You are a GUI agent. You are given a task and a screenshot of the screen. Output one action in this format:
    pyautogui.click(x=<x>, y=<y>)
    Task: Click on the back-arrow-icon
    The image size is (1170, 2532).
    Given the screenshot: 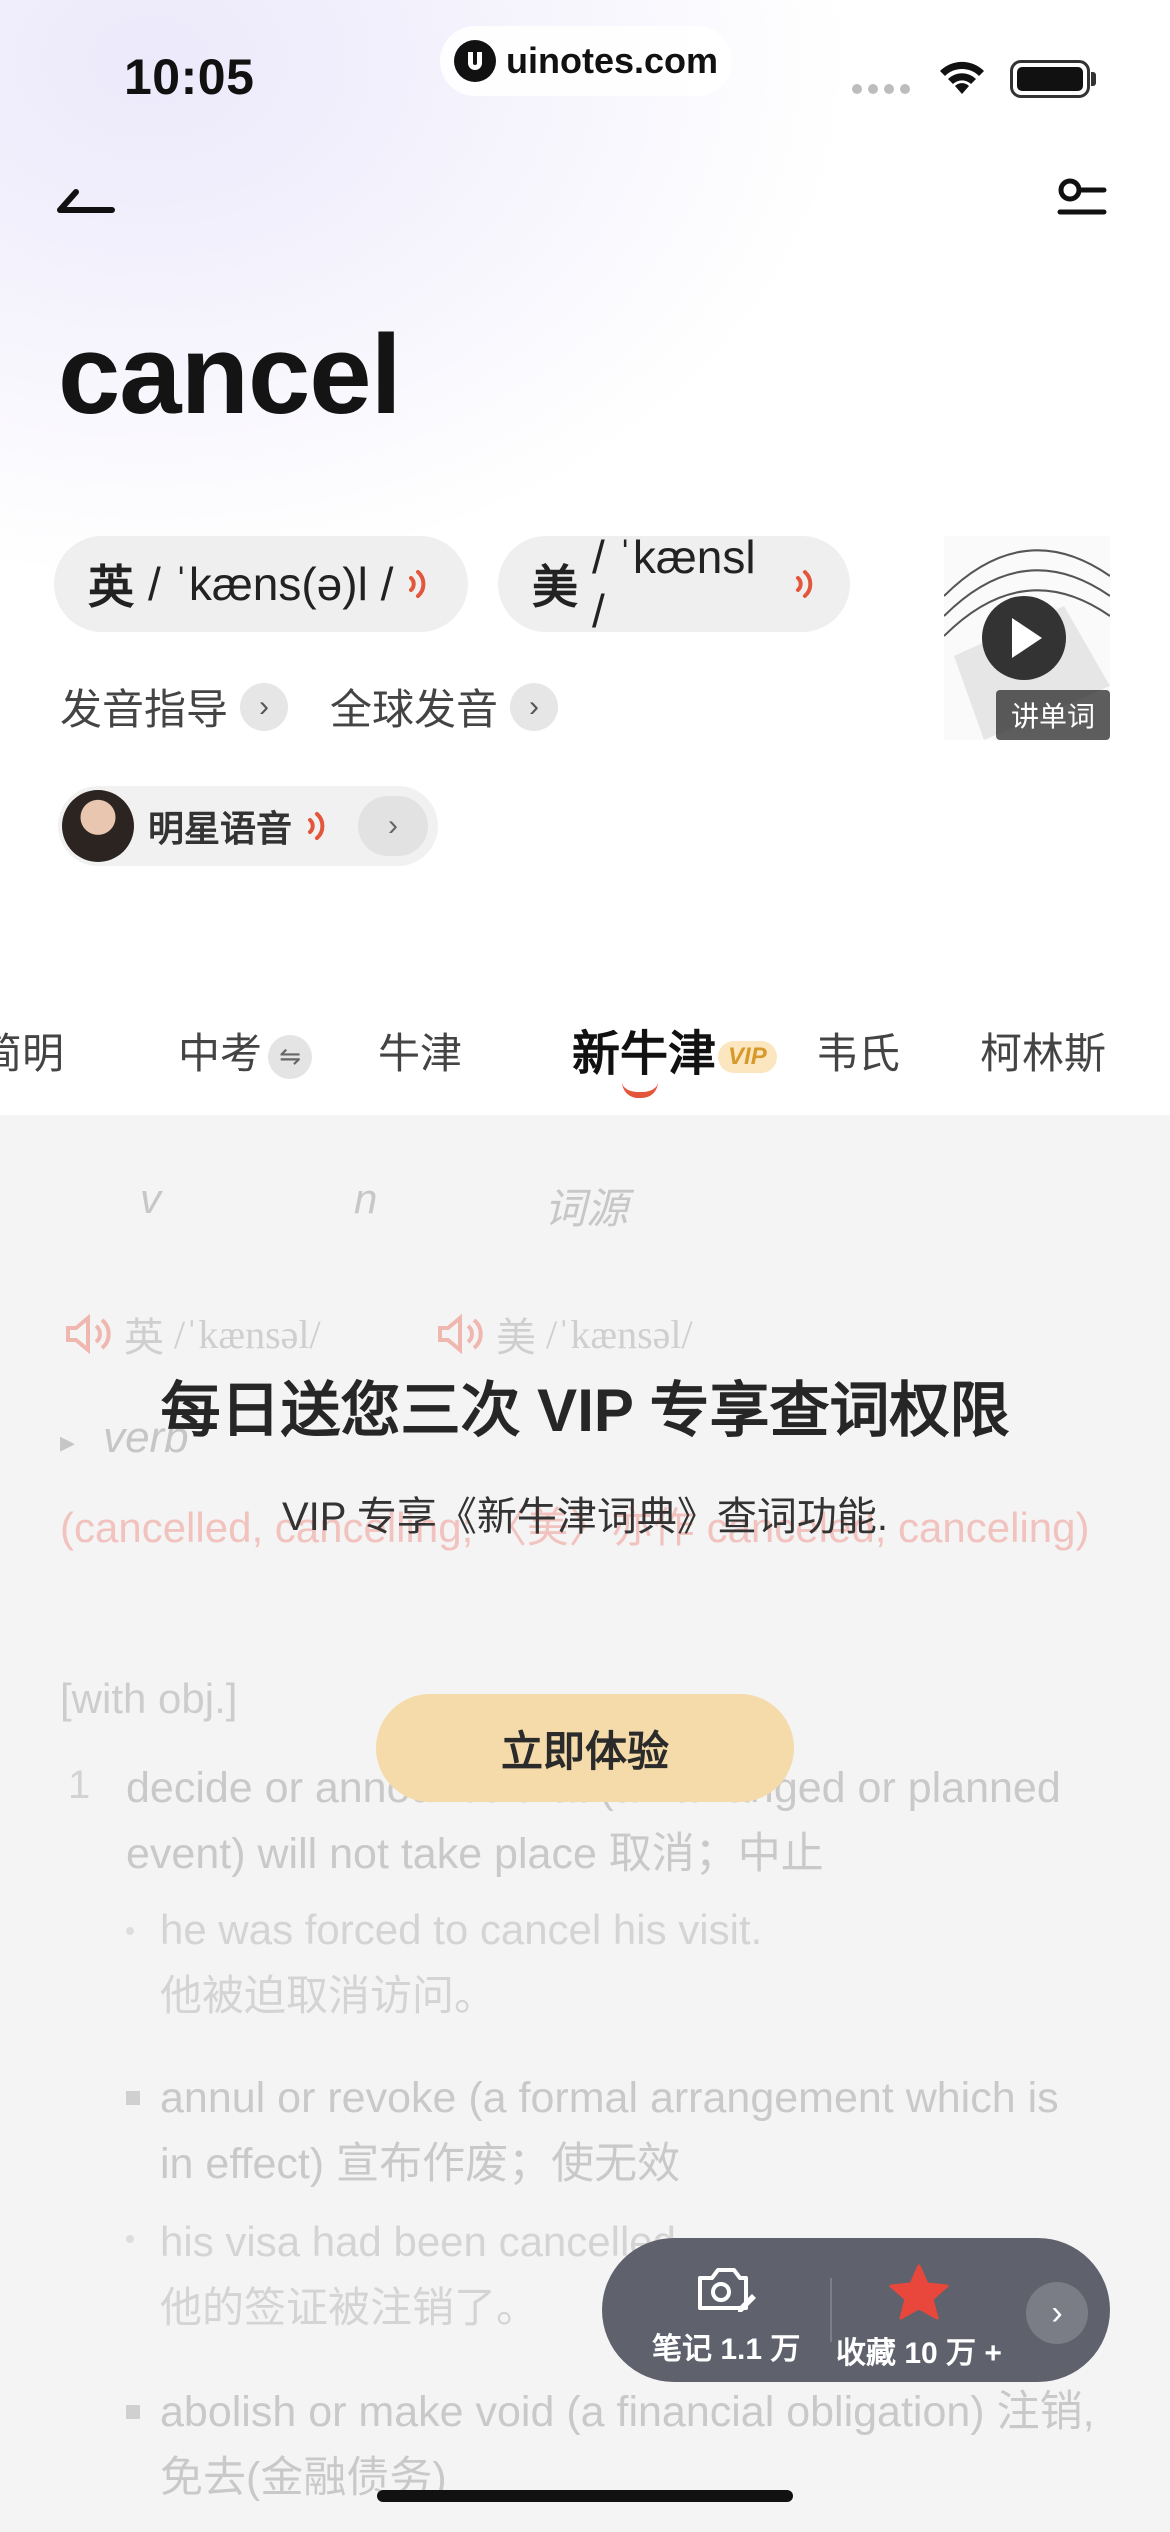 What is the action you would take?
    pyautogui.click(x=86, y=201)
    